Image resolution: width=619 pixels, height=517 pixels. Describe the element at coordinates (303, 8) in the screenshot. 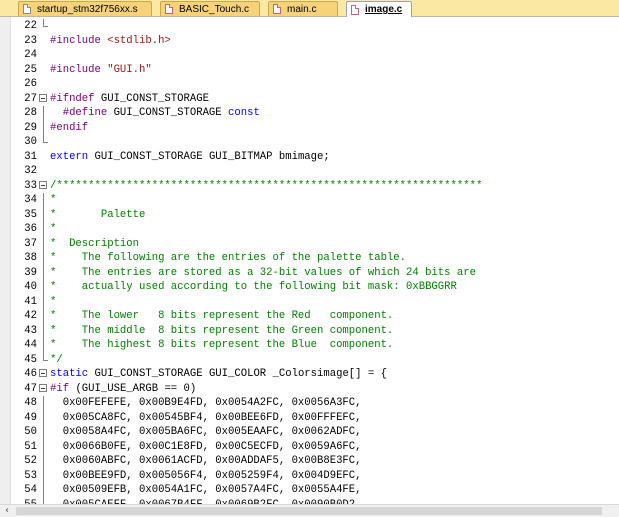

I see `tab-main-c: main.c` at that location.